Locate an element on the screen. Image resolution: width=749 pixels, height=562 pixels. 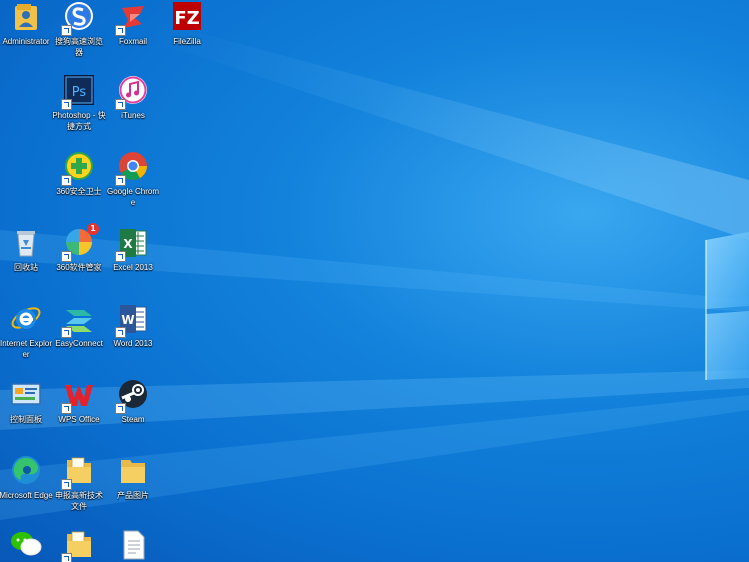
desktop-icon-foxmail: Foxmail is located at coordinates (133, 23).